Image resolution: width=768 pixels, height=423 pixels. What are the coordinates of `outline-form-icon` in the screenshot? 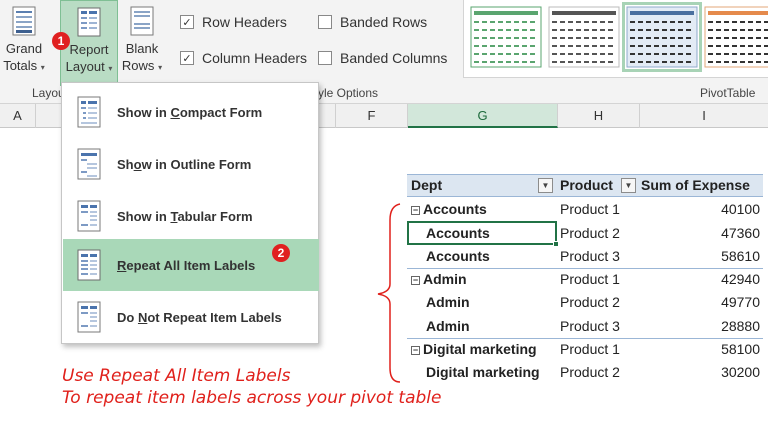 It's located at (89, 164).